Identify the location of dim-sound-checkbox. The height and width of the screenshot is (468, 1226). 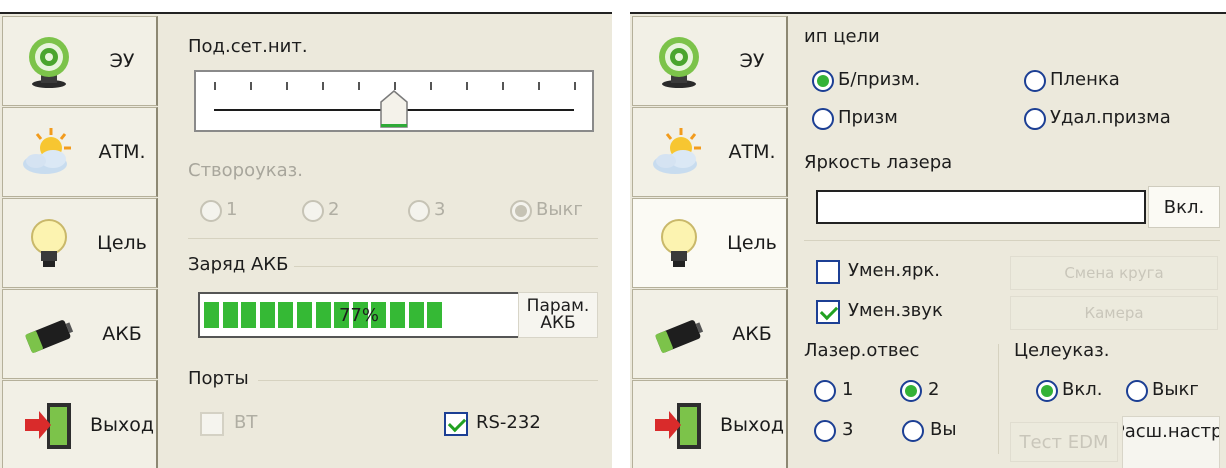
(828, 312).